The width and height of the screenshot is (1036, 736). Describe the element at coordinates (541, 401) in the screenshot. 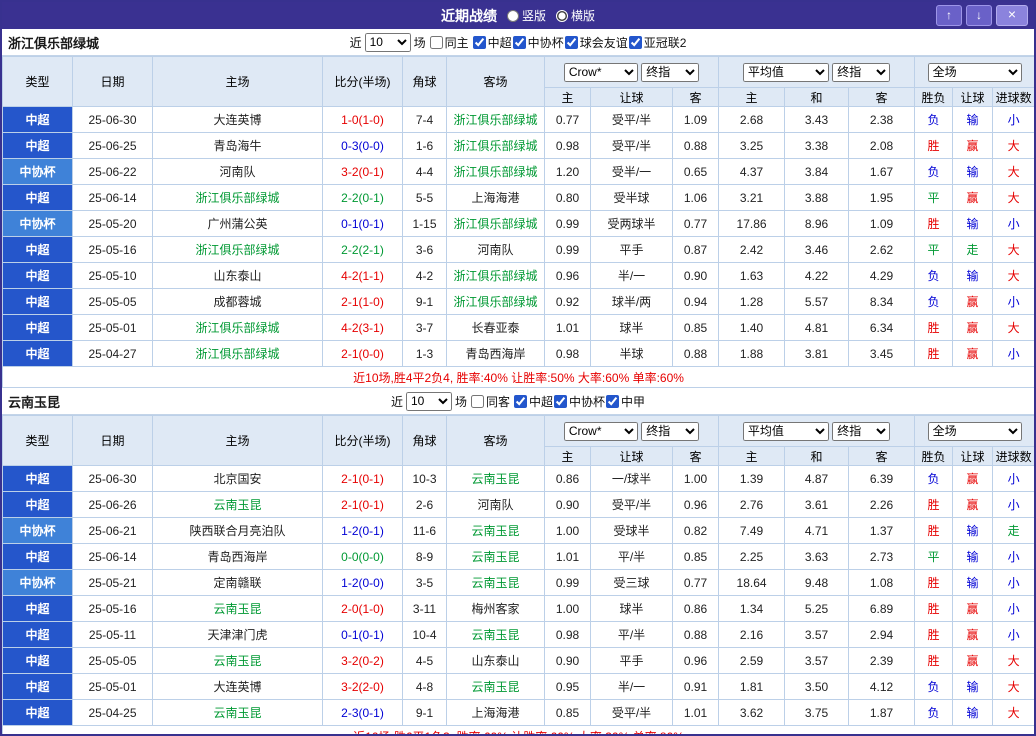

I see `league-label: 中超` at that location.